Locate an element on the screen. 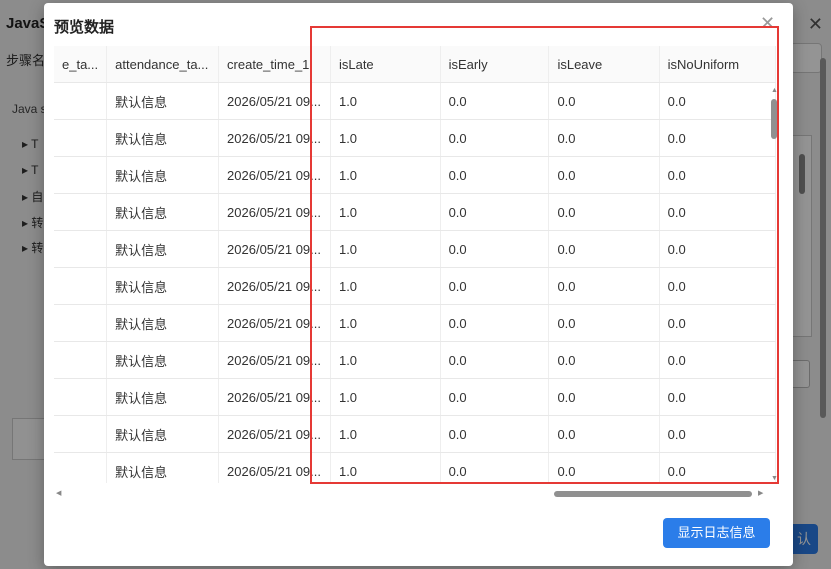 Image resolution: width=831 pixels, height=569 pixels. scroll-right-icon: ▶ is located at coordinates (760, 493).